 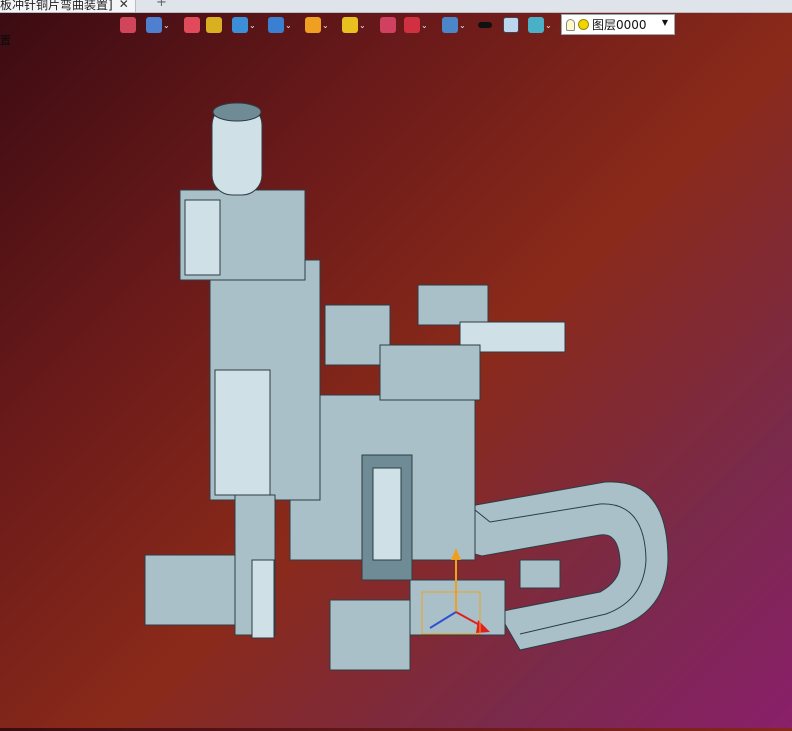 I want to click on layer-label: 图层0000, so click(x=619, y=25).